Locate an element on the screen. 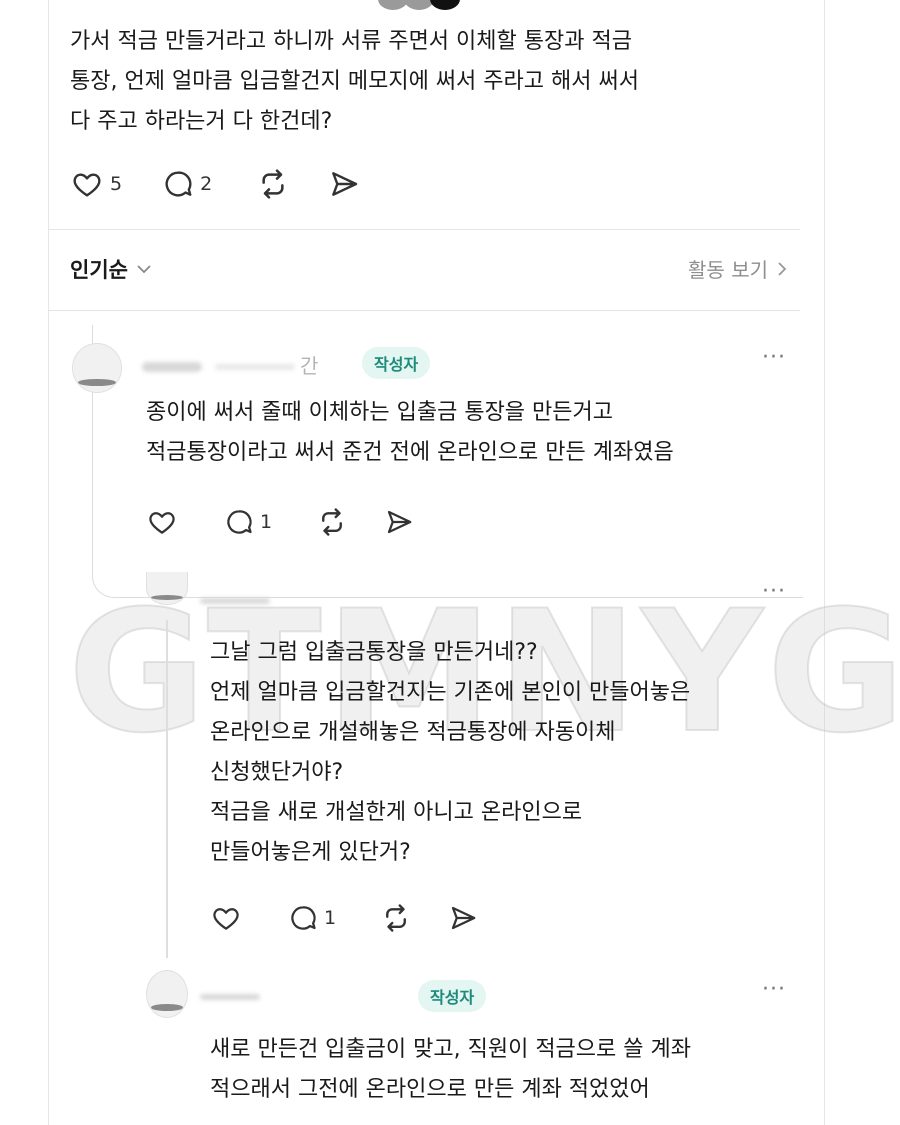 This screenshot has width=900, height=1125. chevron-down-icon is located at coordinates (144, 269).